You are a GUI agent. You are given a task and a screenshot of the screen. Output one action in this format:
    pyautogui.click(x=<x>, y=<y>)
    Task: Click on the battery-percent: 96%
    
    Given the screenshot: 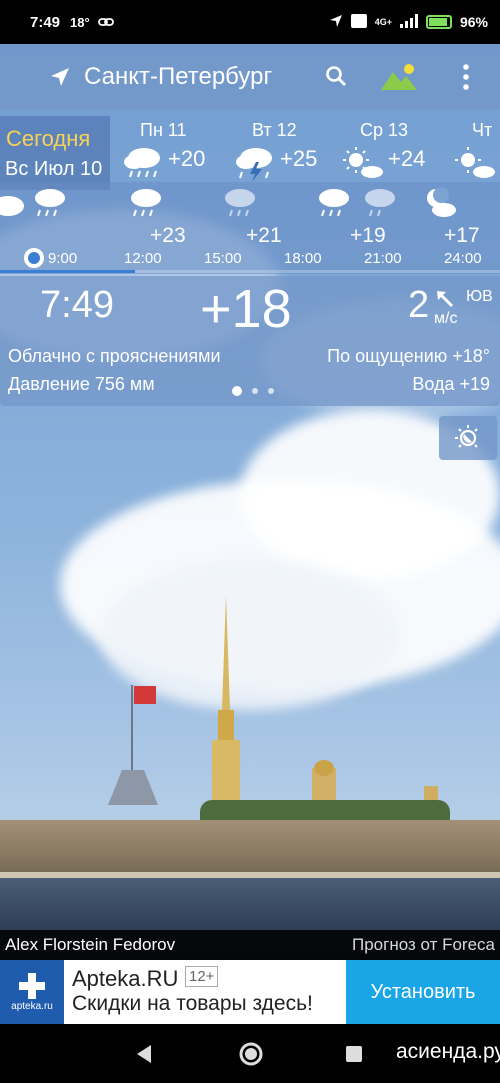 What is the action you would take?
    pyautogui.click(x=473, y=22)
    